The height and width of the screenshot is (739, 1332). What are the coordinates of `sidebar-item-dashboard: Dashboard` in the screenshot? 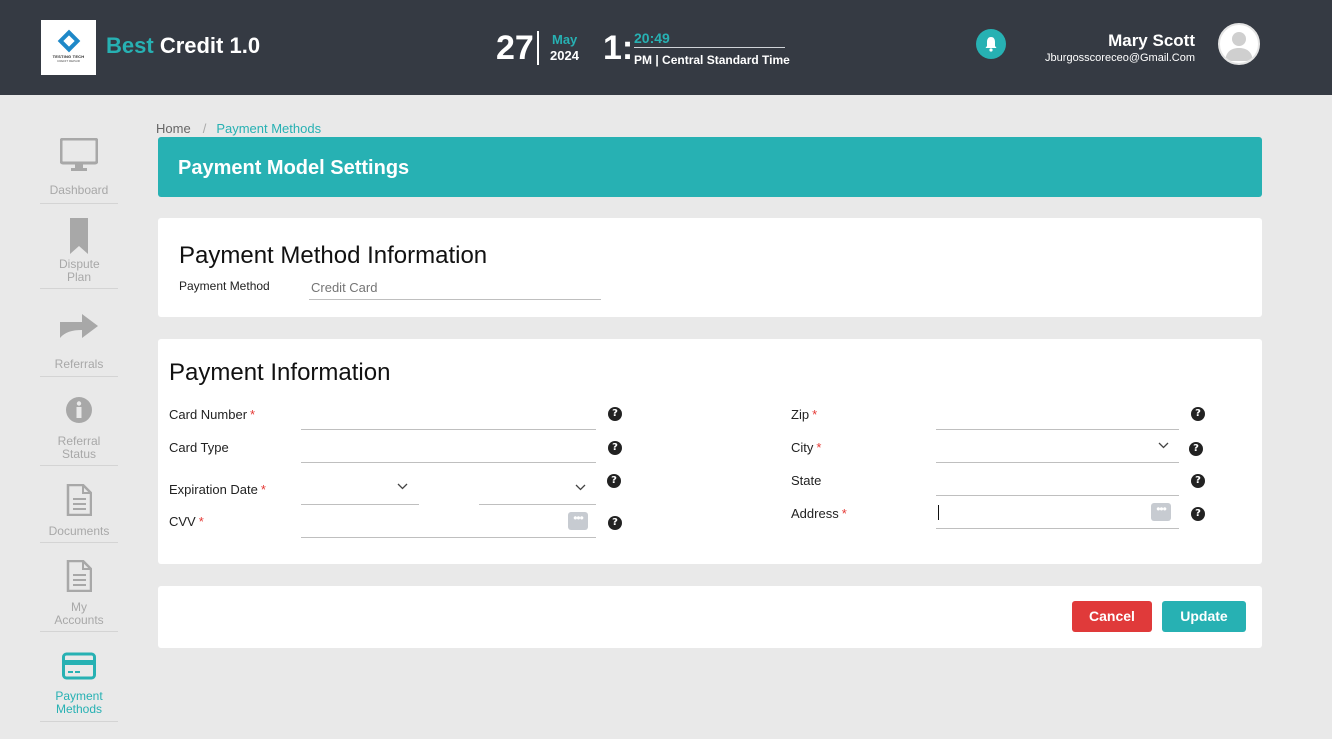 It's located at (79, 171).